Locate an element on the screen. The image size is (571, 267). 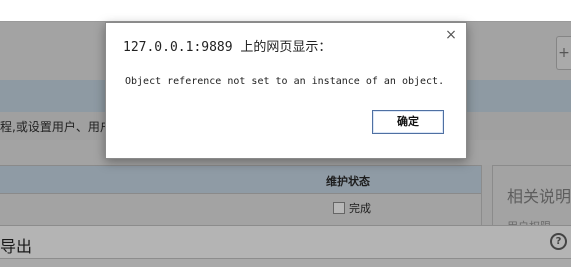
dialog-title: 127.0.0.1:9889 上的网页显示： is located at coordinates (227, 47).